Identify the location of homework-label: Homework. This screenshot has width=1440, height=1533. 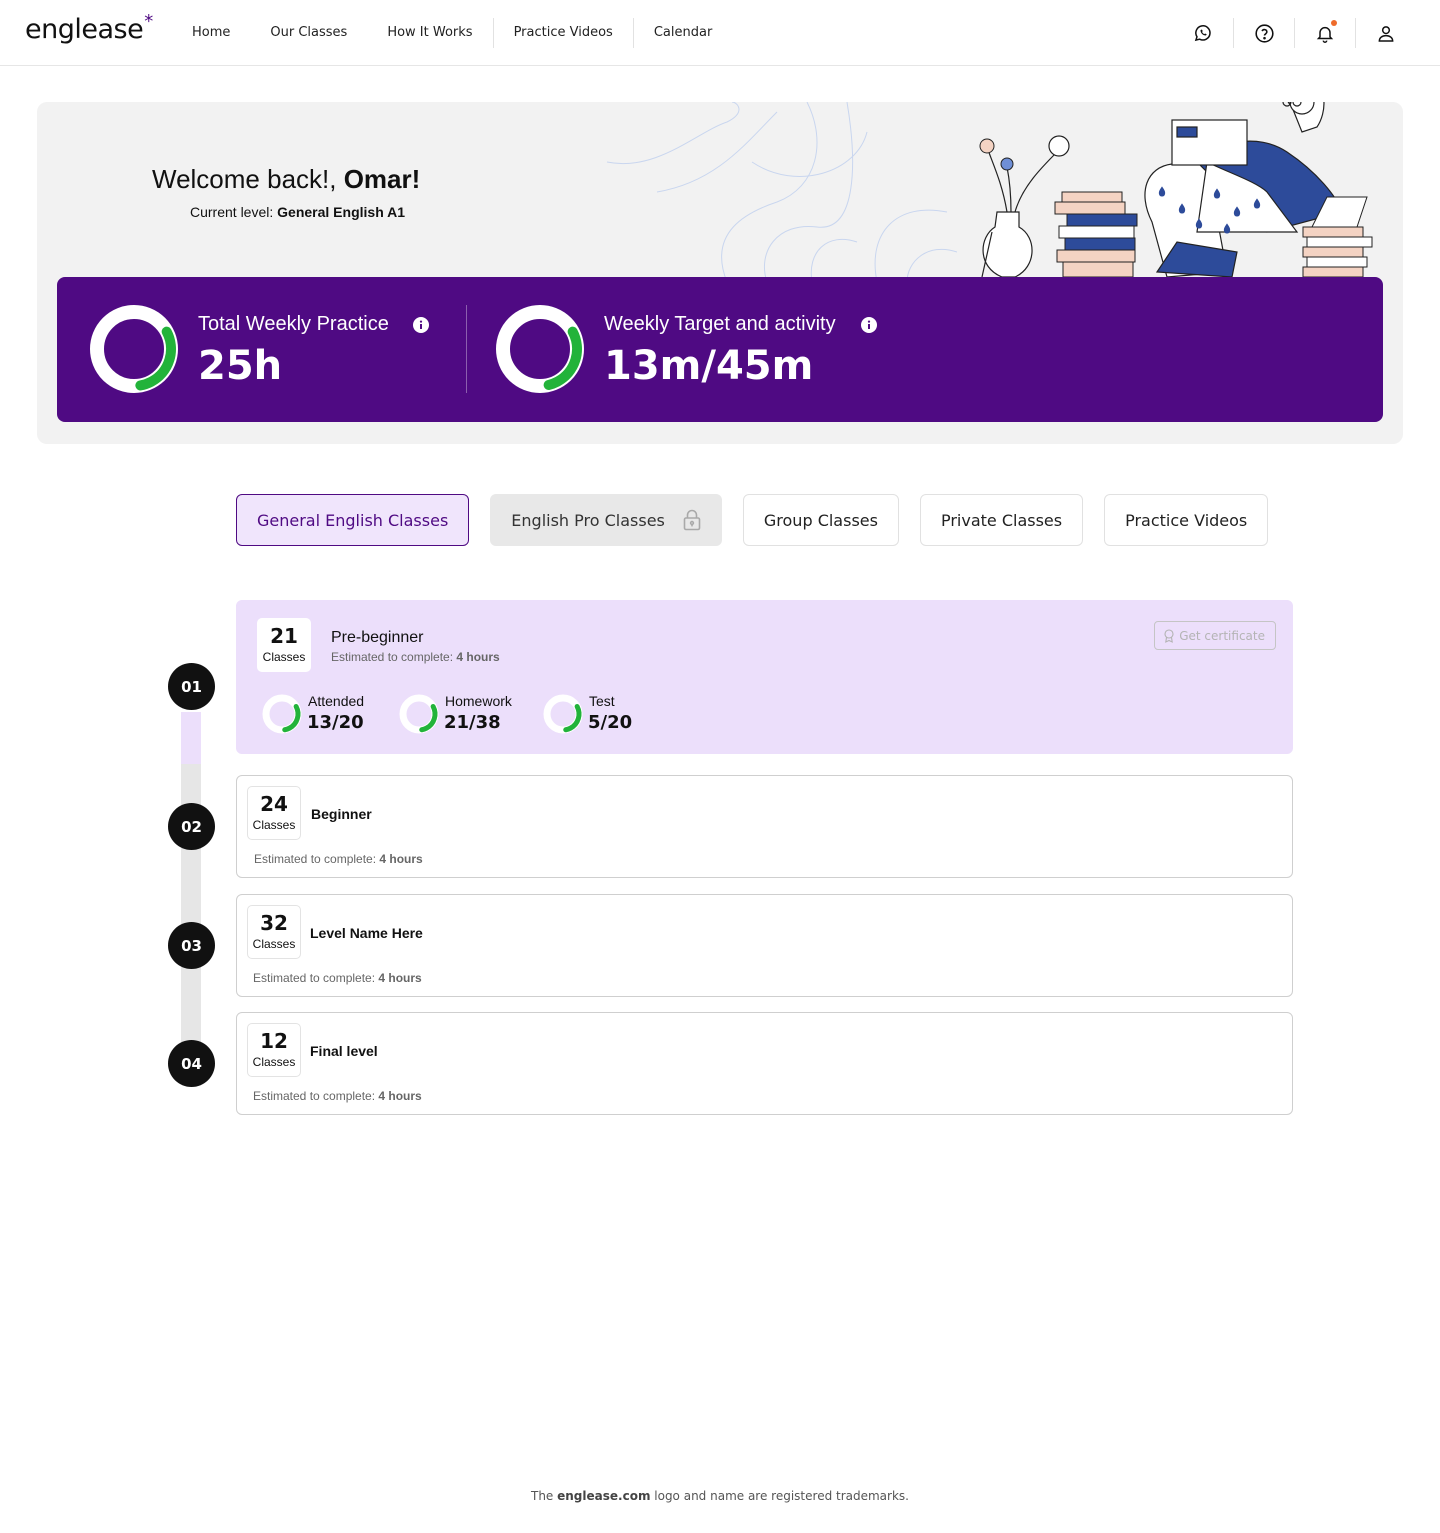
(478, 701).